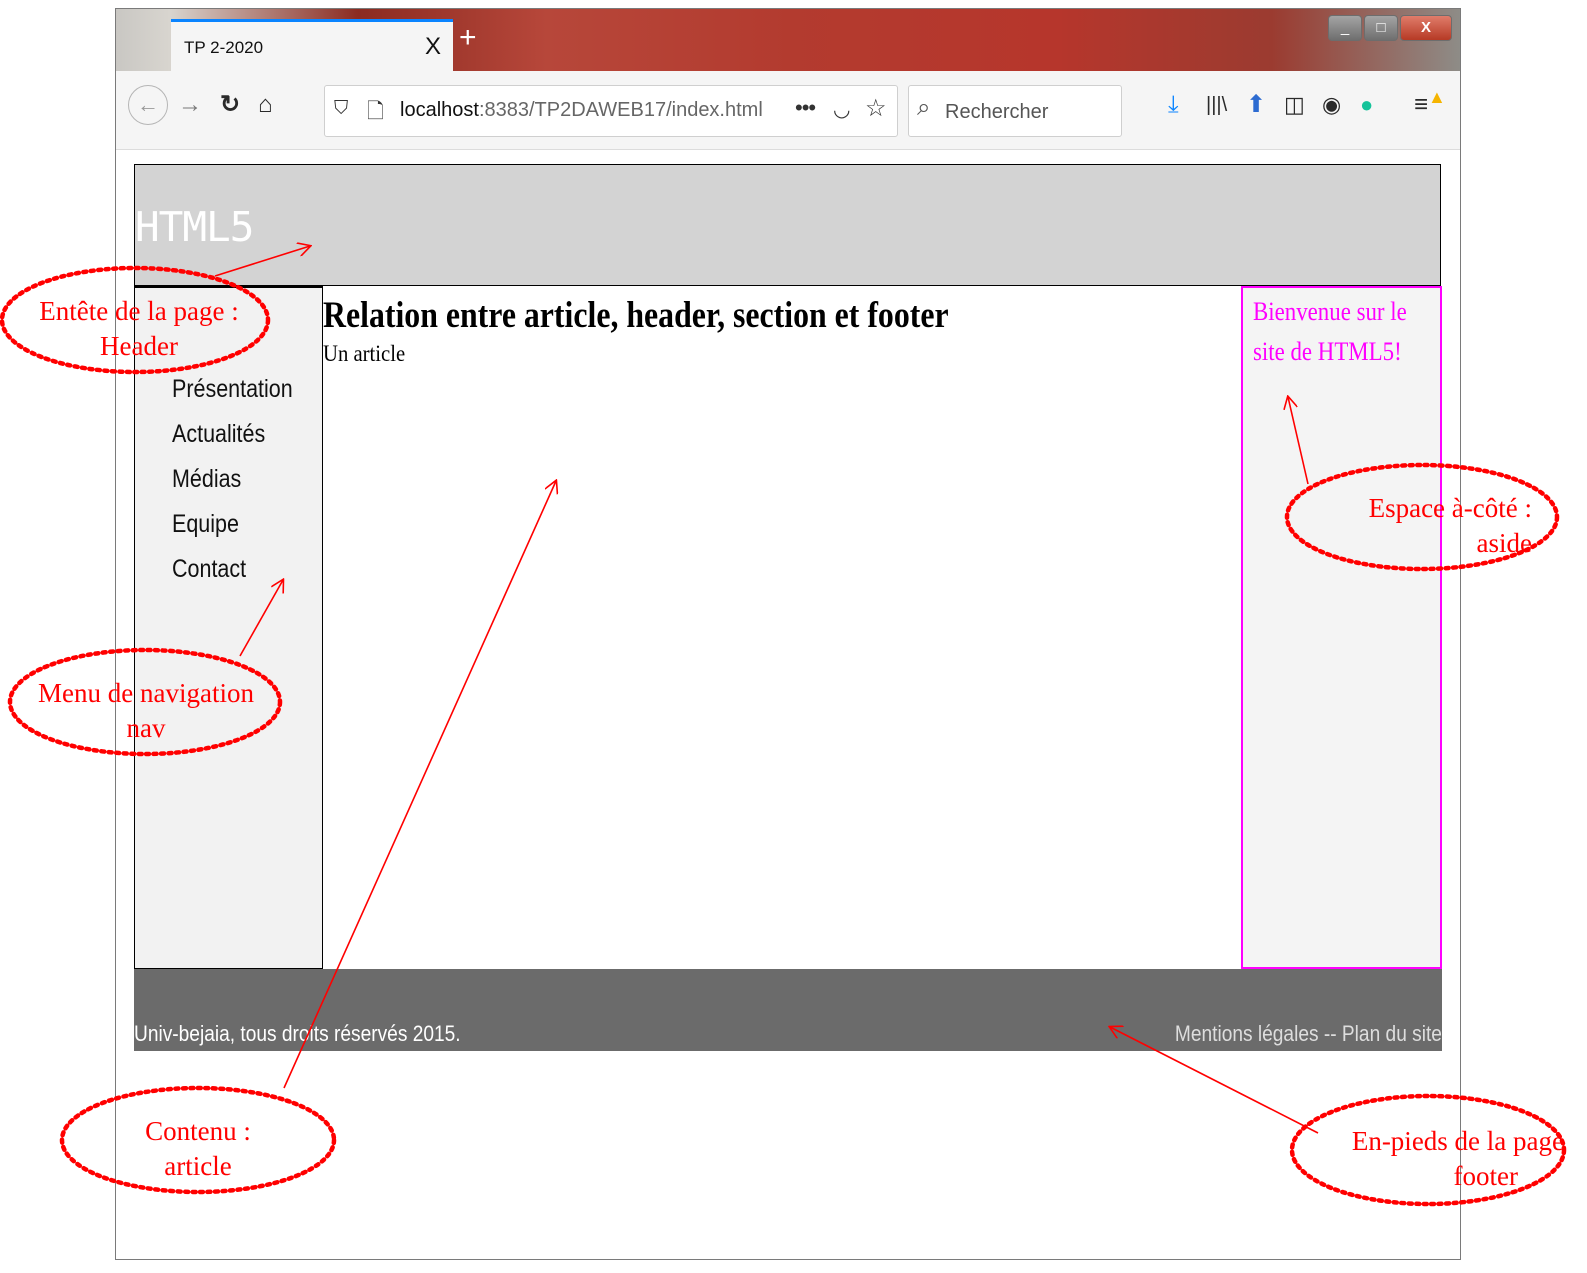 The image size is (1587, 1273). Describe the element at coordinates (1426, 28) in the screenshot. I see `close-window-button: X` at that location.